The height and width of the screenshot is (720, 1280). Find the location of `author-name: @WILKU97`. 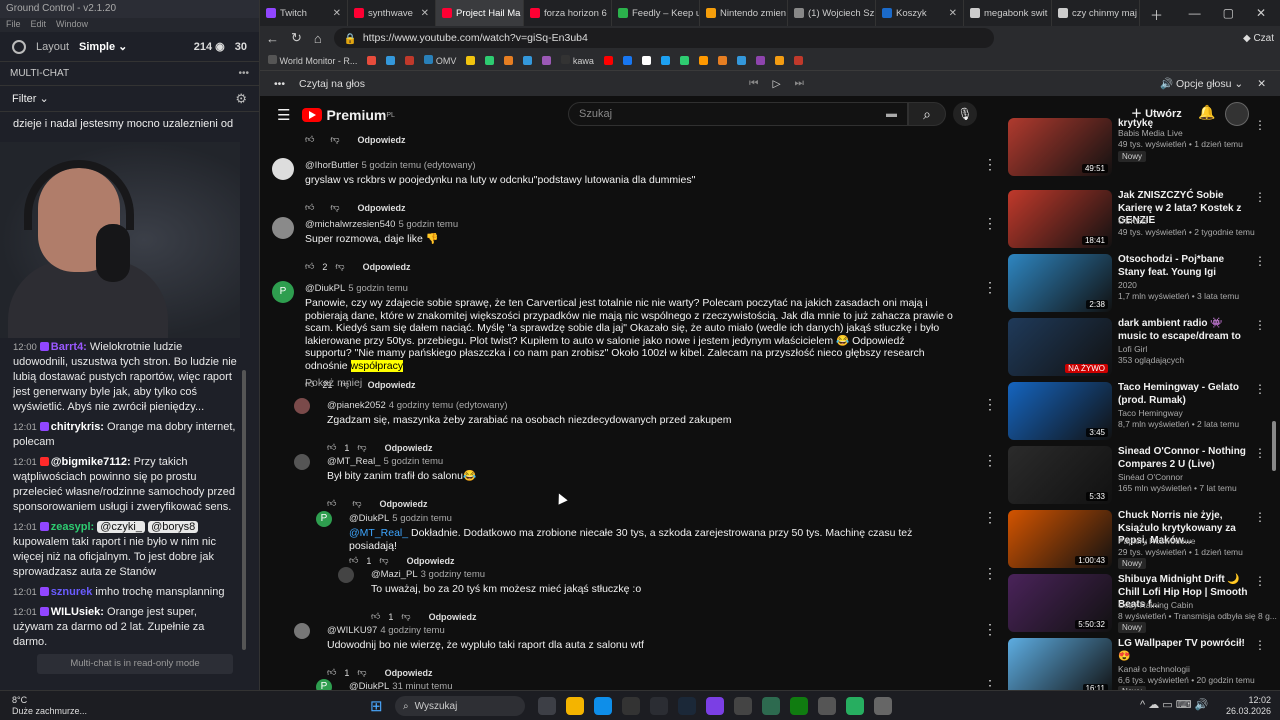

author-name: @WILKU97 is located at coordinates (352, 630).